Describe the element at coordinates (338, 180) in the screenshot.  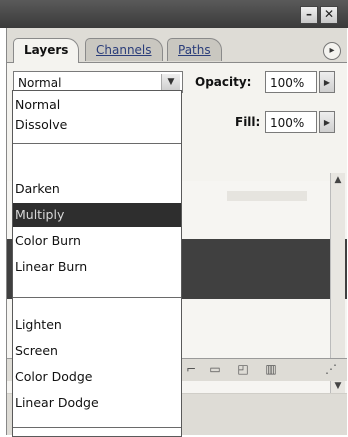
I see `scroll-up-icon: ▲` at that location.